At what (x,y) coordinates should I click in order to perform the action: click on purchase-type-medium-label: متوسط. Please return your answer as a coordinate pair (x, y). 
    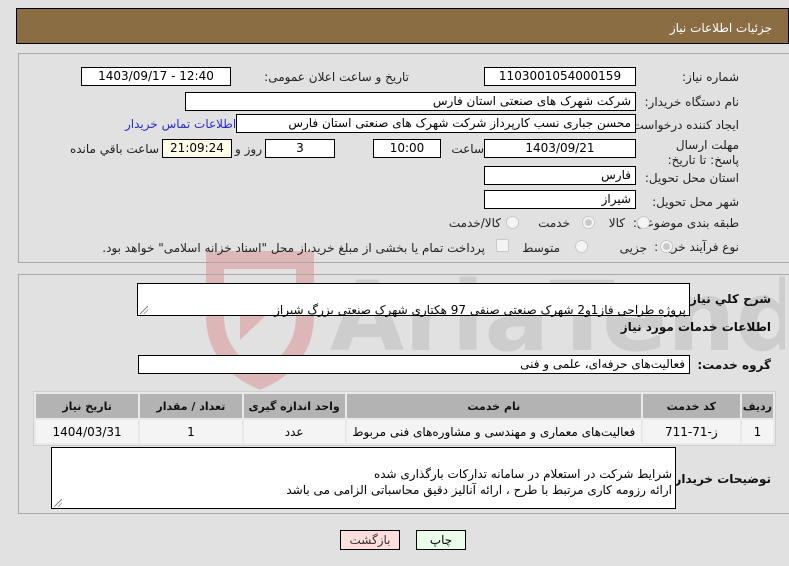
    Looking at the image, I should click on (541, 248).